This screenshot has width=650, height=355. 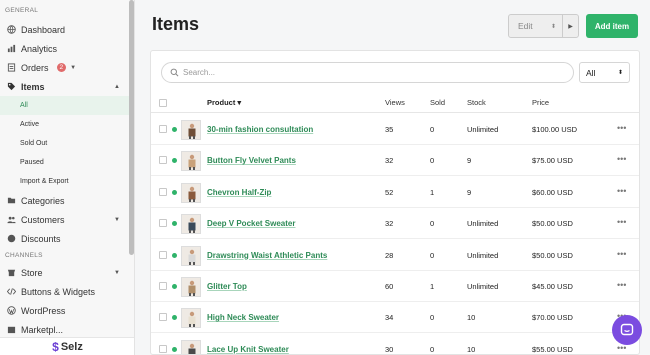 What do you see at coordinates (11, 67) in the screenshot?
I see `orders-icon` at bounding box center [11, 67].